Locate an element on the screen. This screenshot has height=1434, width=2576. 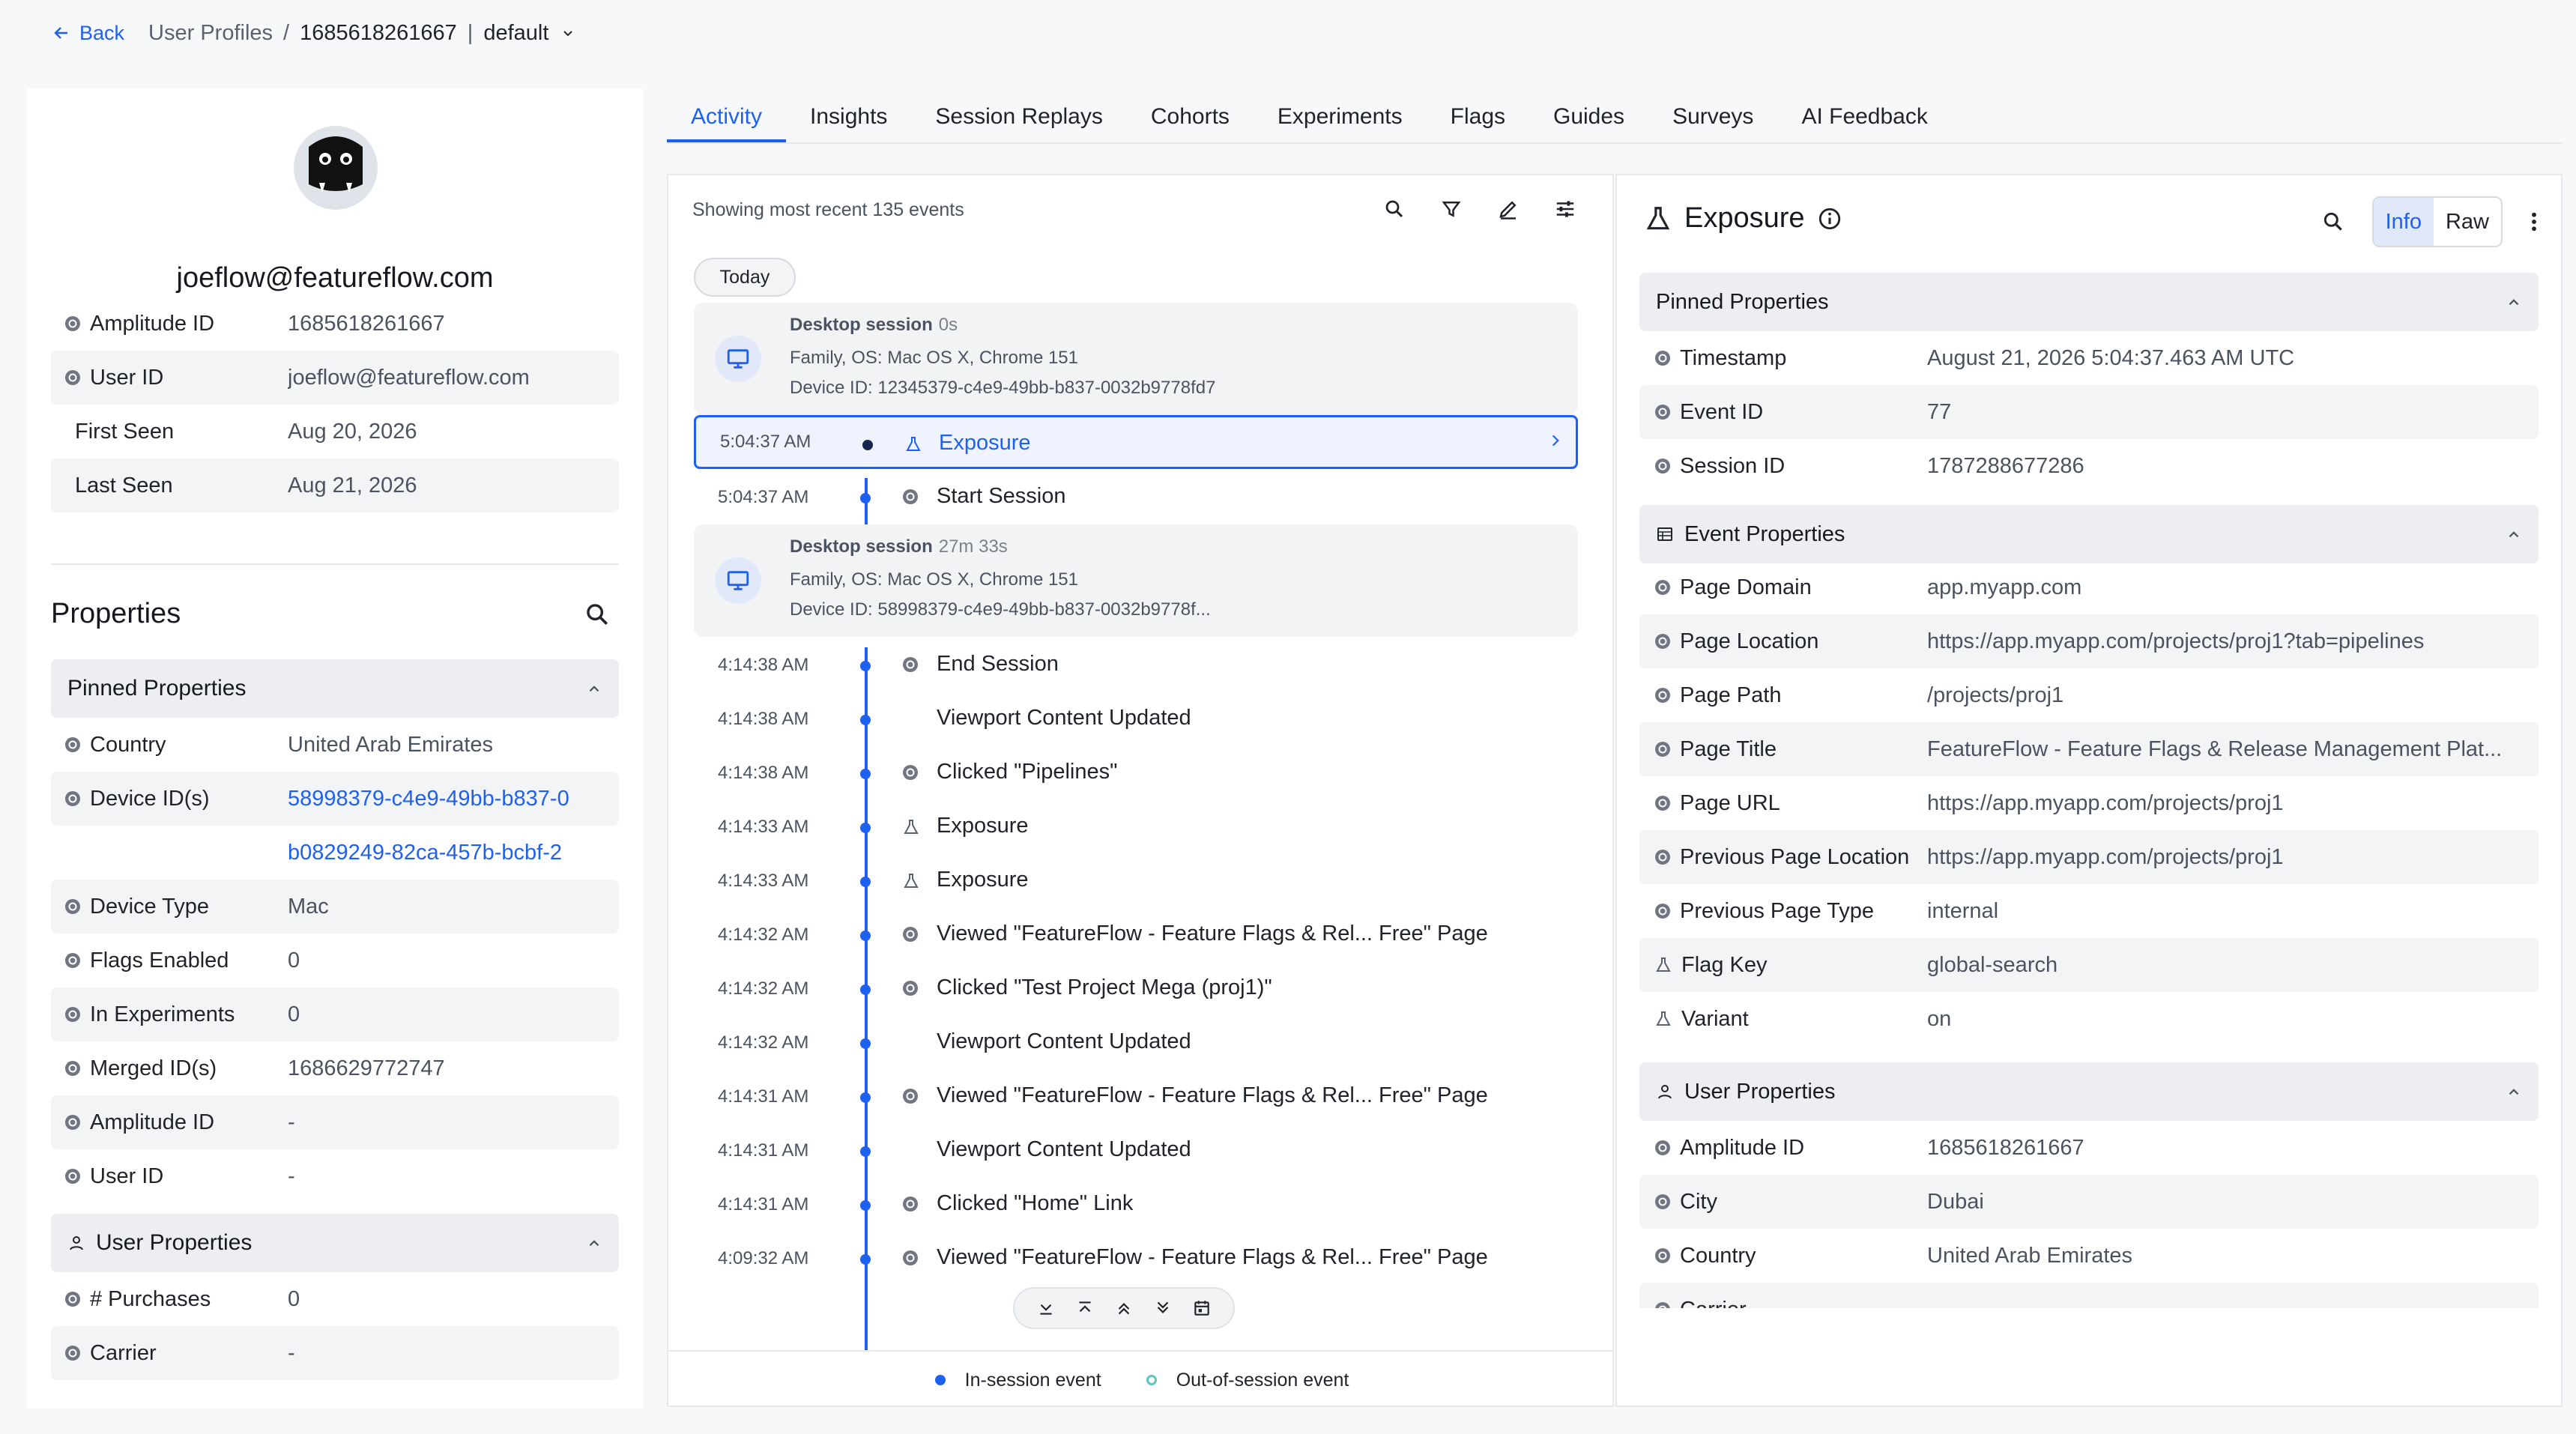
device-id-link: 58998379-c4e9-49bb-b837-0 is located at coordinates (428, 799).